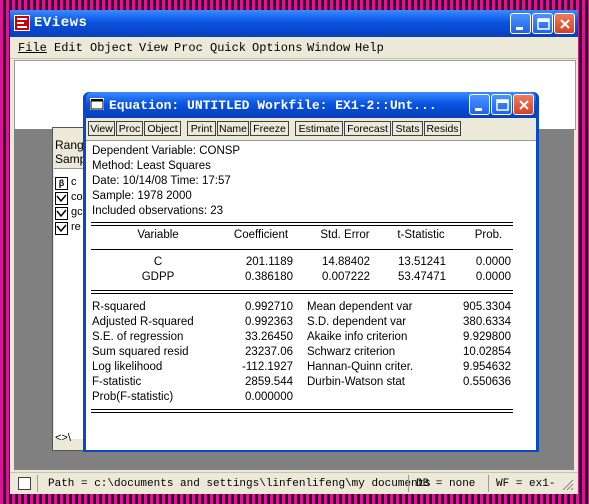 The image size is (589, 504). What do you see at coordinates (367, 128) in the screenshot?
I see `toolbar-forecast-button: Forecast` at bounding box center [367, 128].